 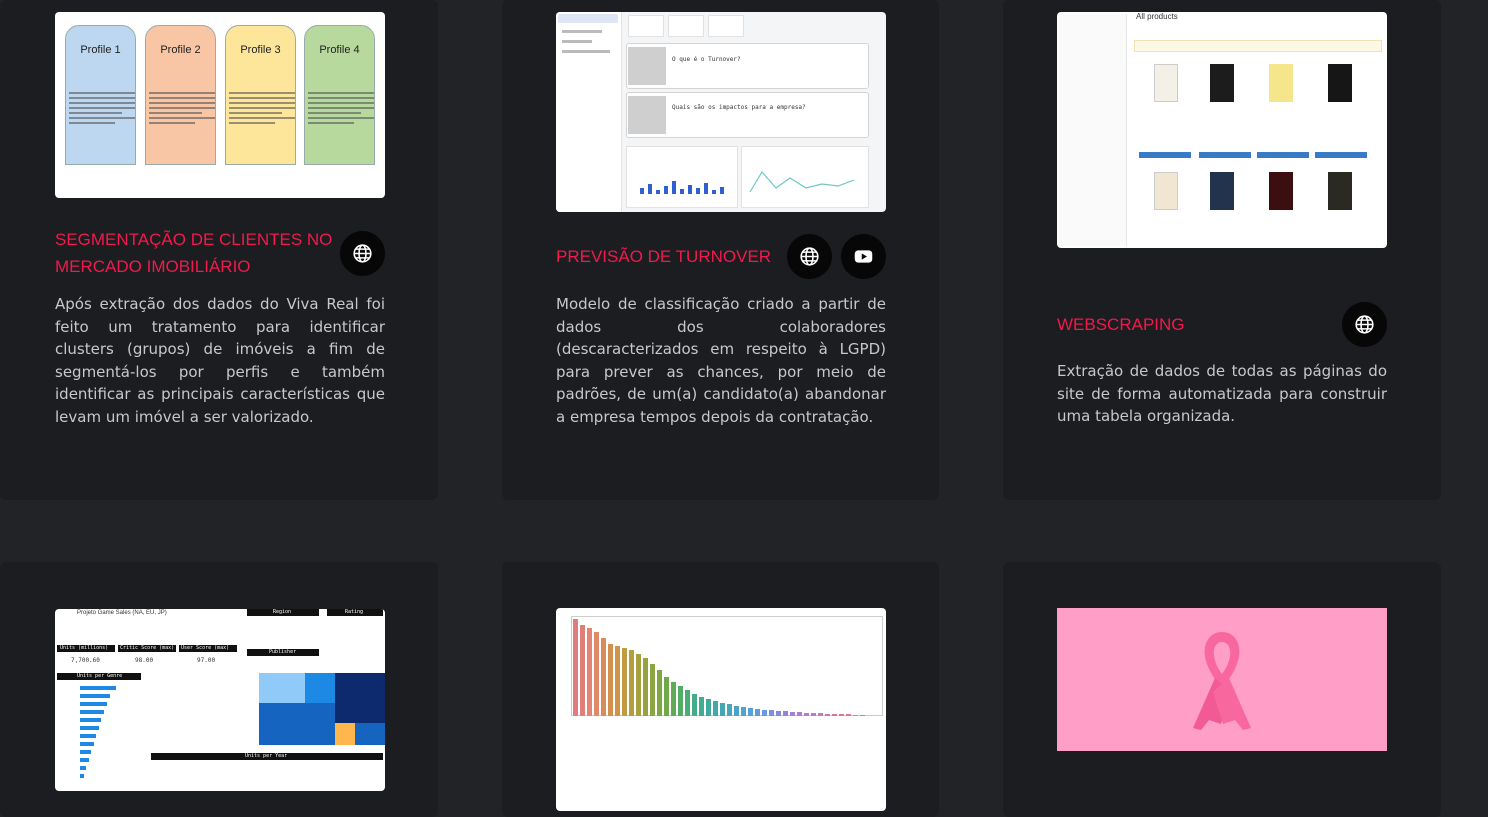 I want to click on profile-card-3: Profile 3, so click(x=260, y=95).